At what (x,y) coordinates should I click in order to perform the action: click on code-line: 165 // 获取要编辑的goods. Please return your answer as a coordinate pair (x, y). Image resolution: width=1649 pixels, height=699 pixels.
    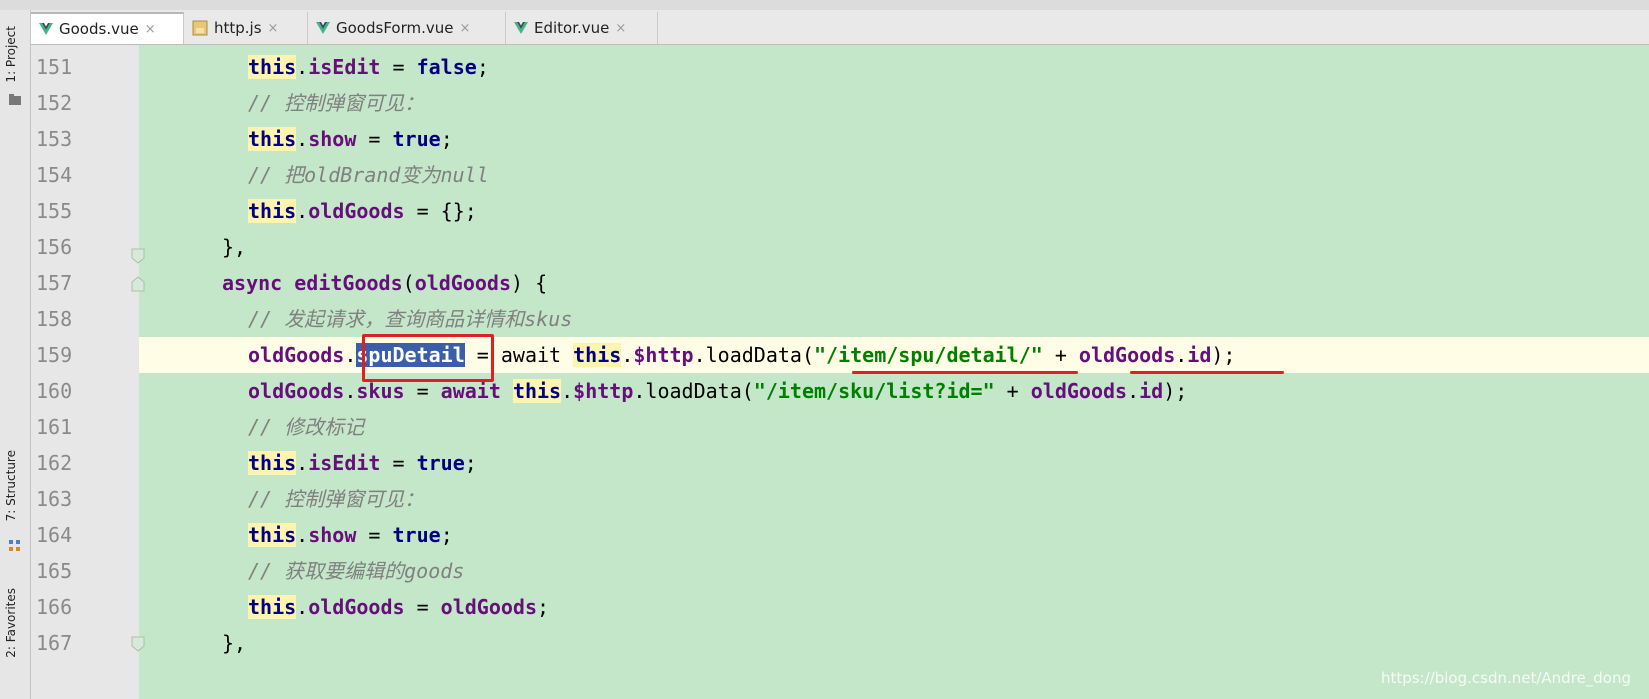
    Looking at the image, I should click on (824, 571).